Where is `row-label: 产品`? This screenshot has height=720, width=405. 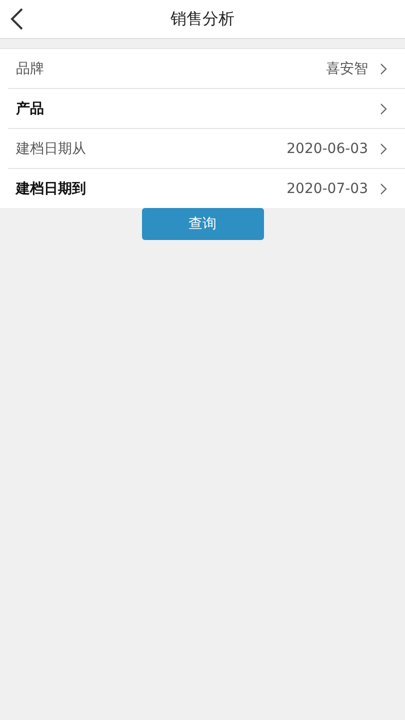
row-label: 产品 is located at coordinates (30, 109).